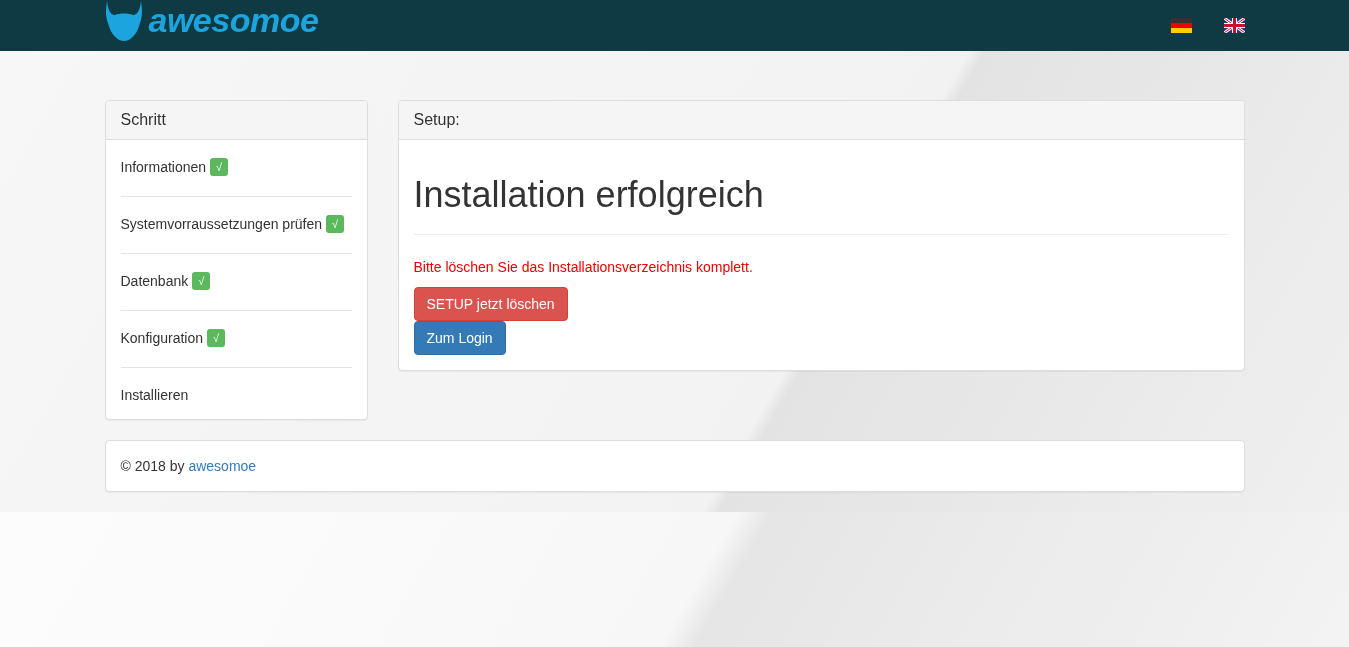  Describe the element at coordinates (583, 267) in the screenshot. I see `warning-text: Bitte löschen Sie das Installationsverzeichnis komplett.` at that location.